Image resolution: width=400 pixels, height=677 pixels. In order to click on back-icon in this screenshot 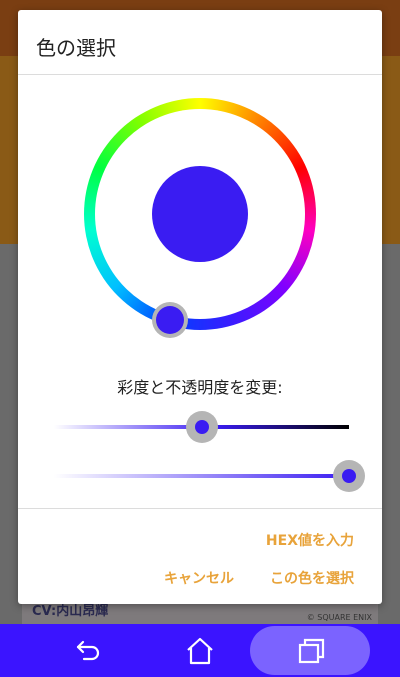, I will do `click(89, 651)`.